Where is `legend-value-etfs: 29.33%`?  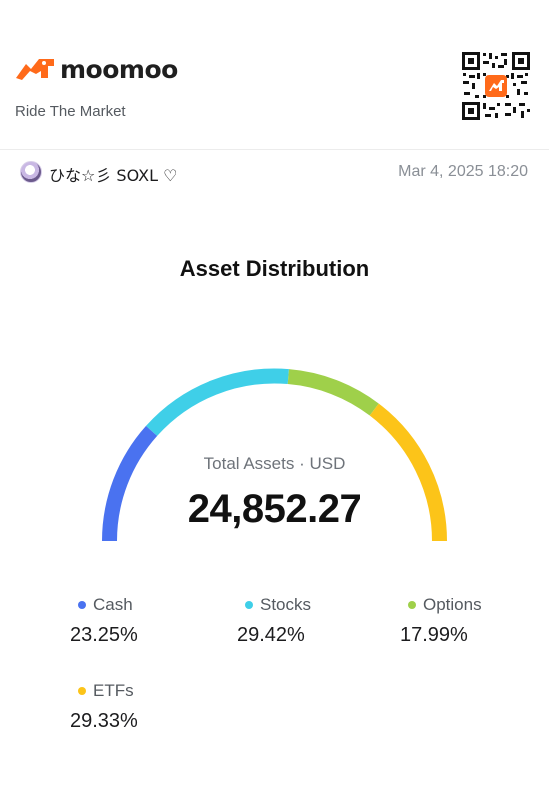
legend-value-etfs: 29.33% is located at coordinates (104, 721).